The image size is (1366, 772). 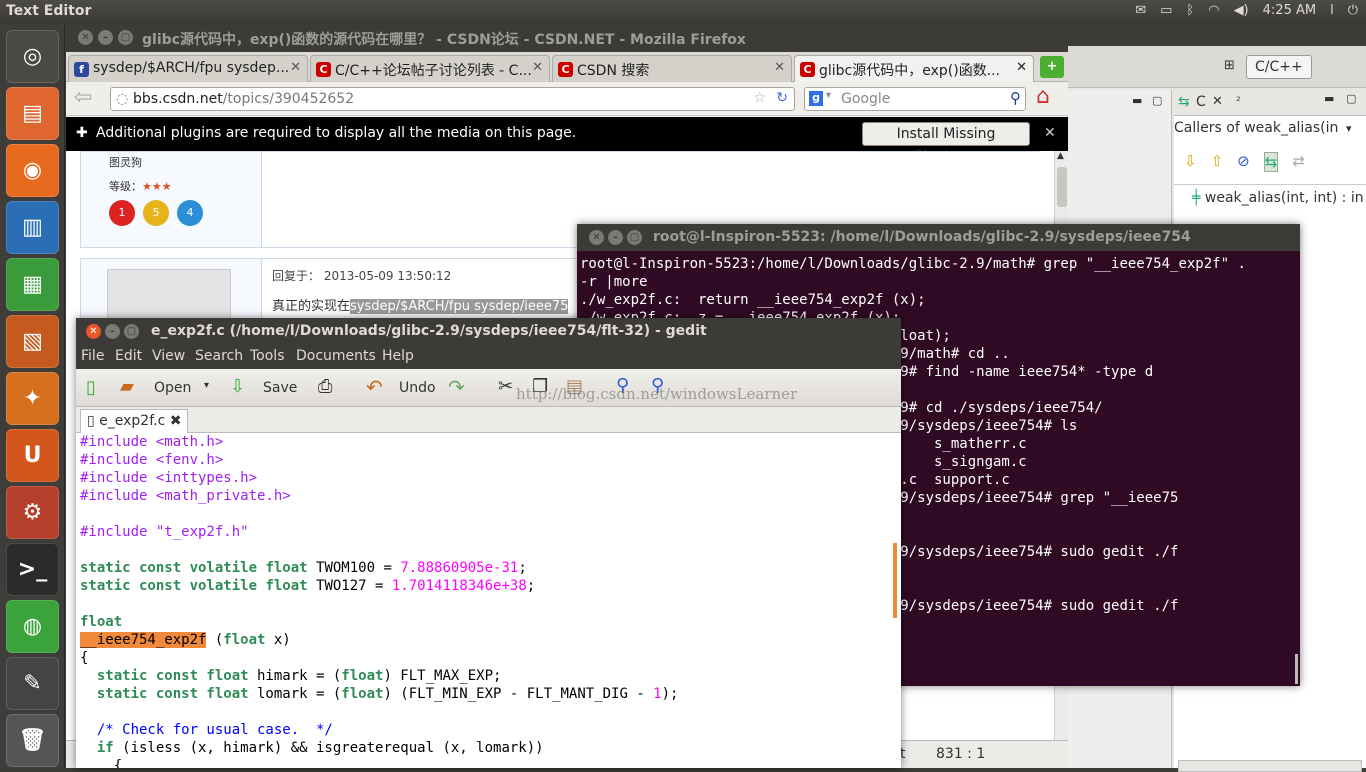 I want to click on terminal-scrollbar, so click(x=1296, y=669).